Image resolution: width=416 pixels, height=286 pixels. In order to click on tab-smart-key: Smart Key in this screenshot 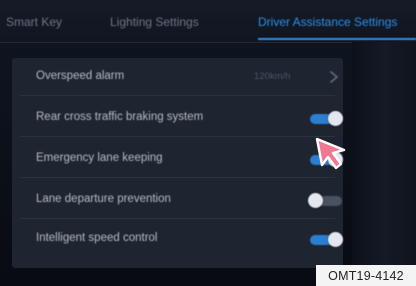, I will do `click(34, 22)`.